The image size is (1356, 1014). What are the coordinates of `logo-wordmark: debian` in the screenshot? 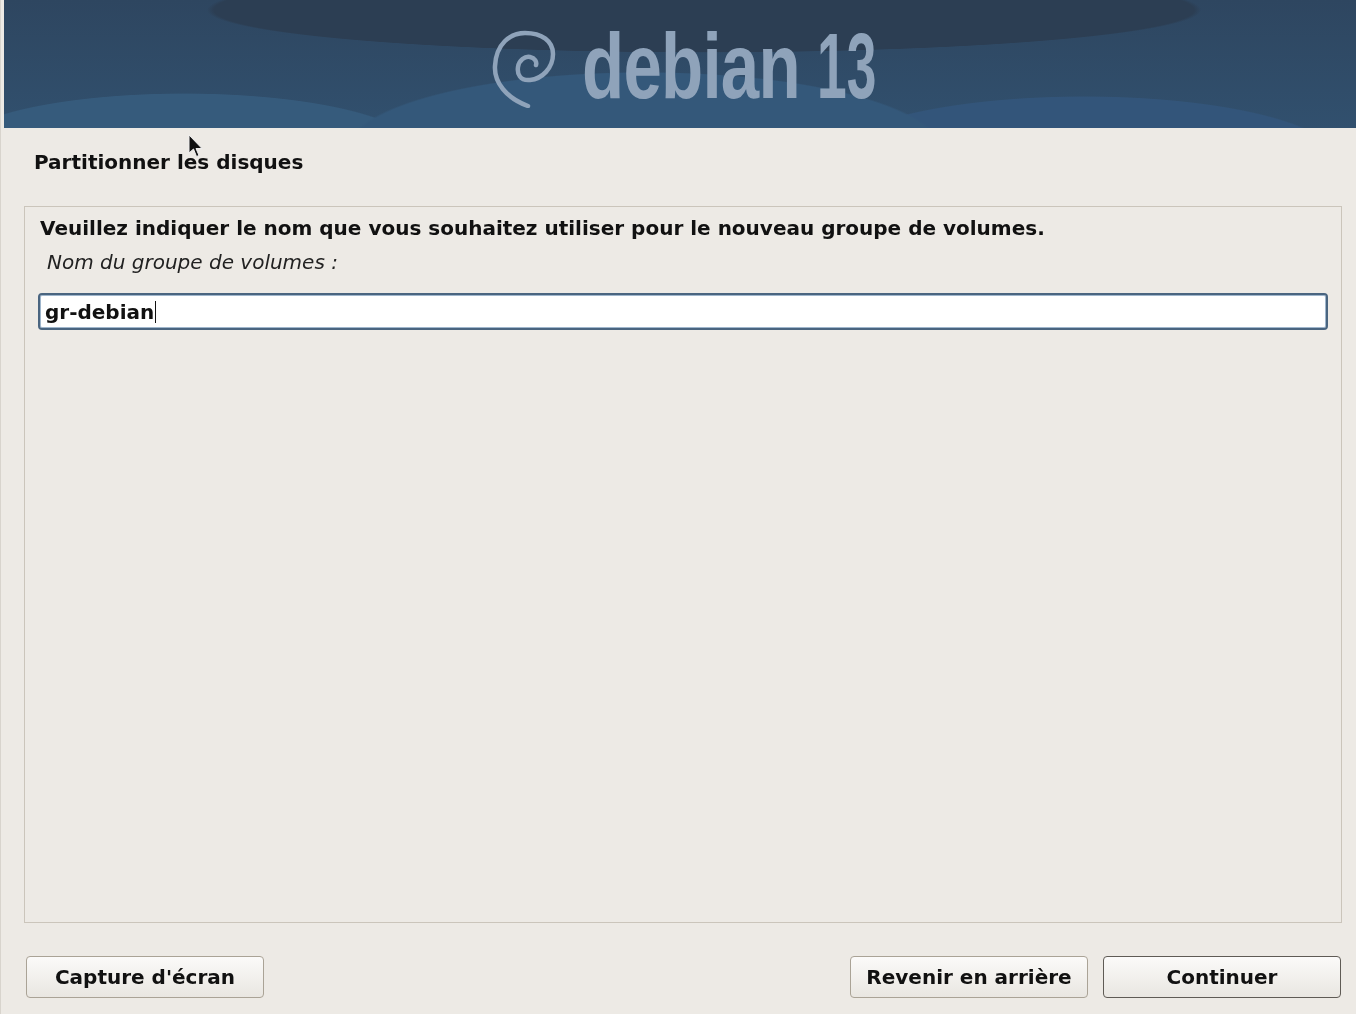 It's located at (691, 66).